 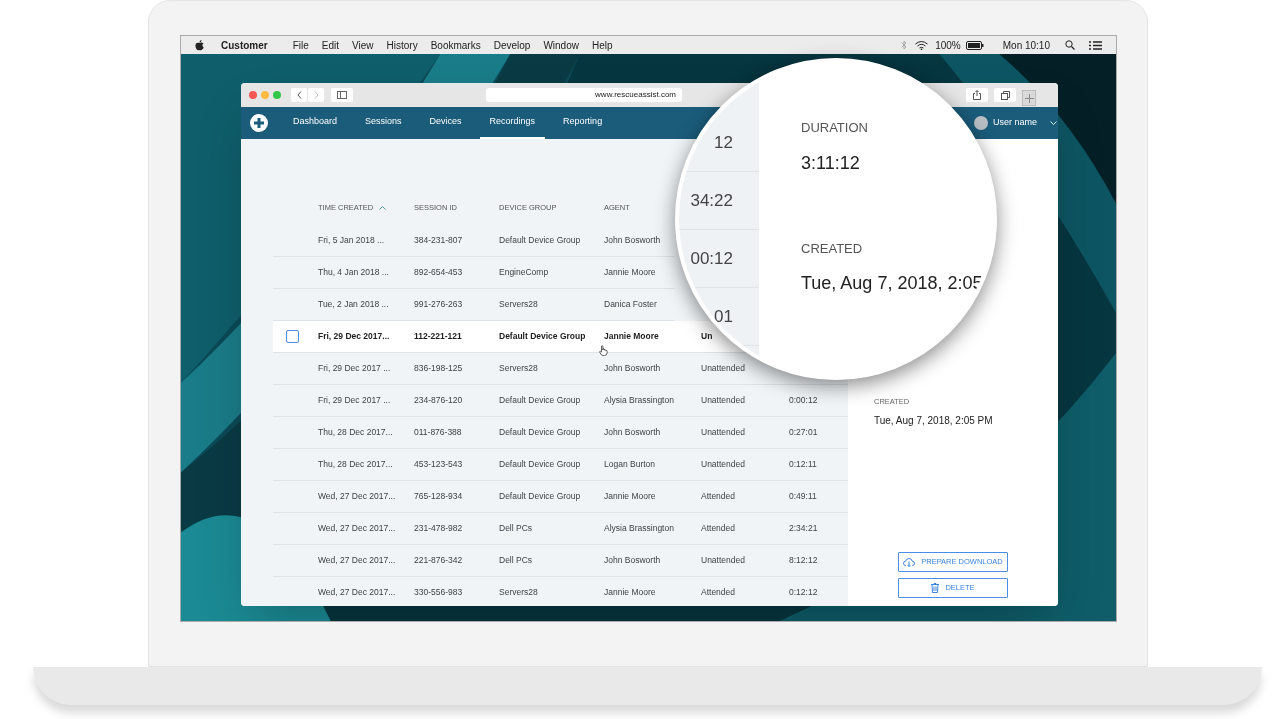 I want to click on table-row: Thu, 28 Dec 2017... 011-876-388 Default Device Group John Bosworth Unattended 0:27:01, so click(x=560, y=433).